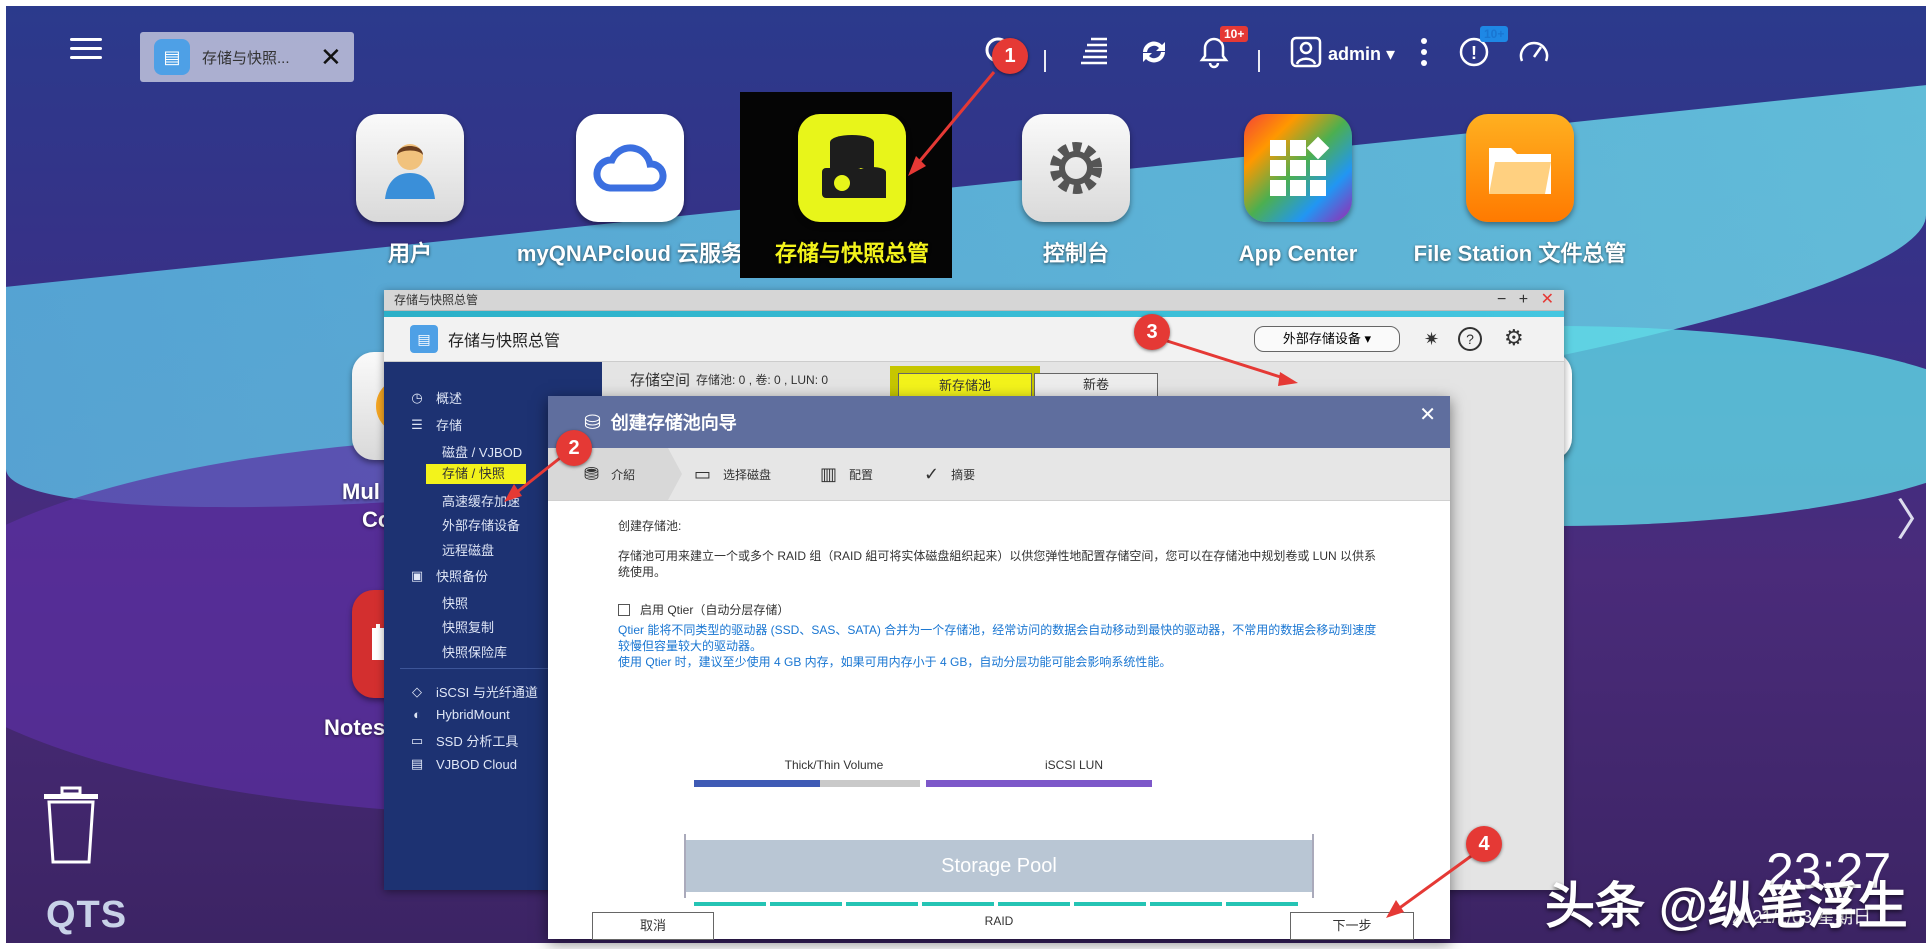  I want to click on step-marker-1: 1, so click(1010, 56).